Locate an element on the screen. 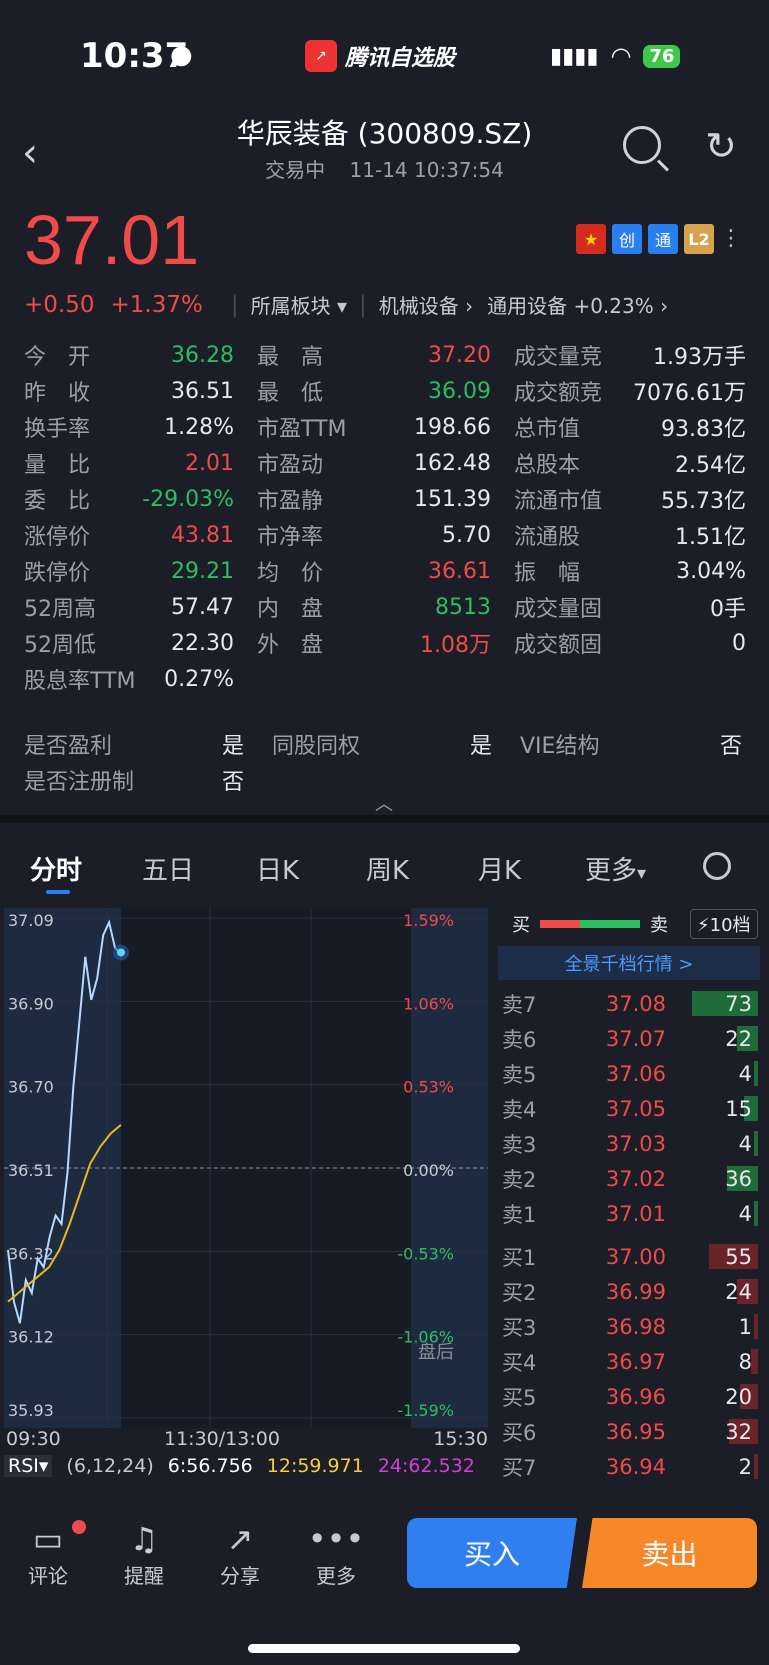  orderbook-row: 卖2 37.02 36 is located at coordinates (629, 1178).